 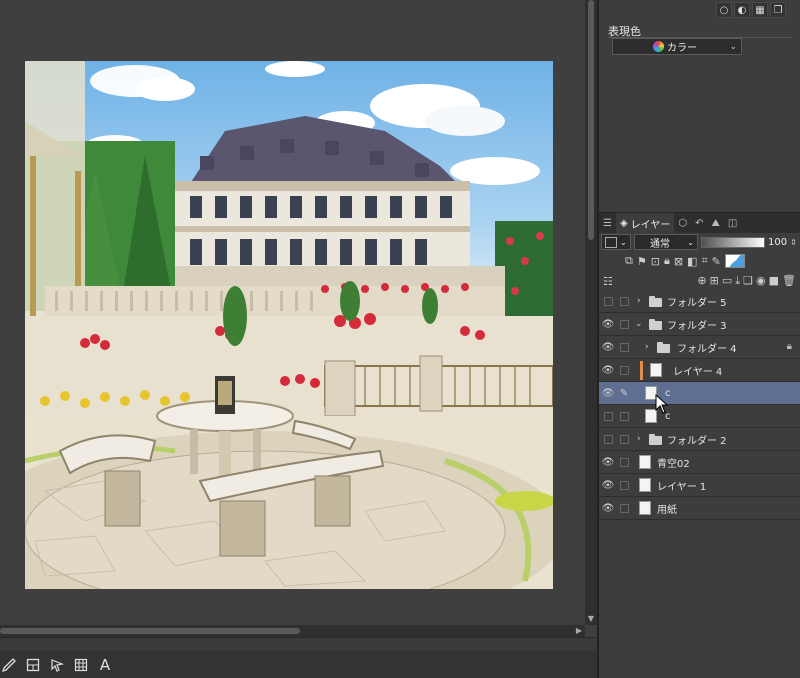 I want to click on color-mode-icons: ○ ◐ ▦ ❐, so click(x=751, y=10).